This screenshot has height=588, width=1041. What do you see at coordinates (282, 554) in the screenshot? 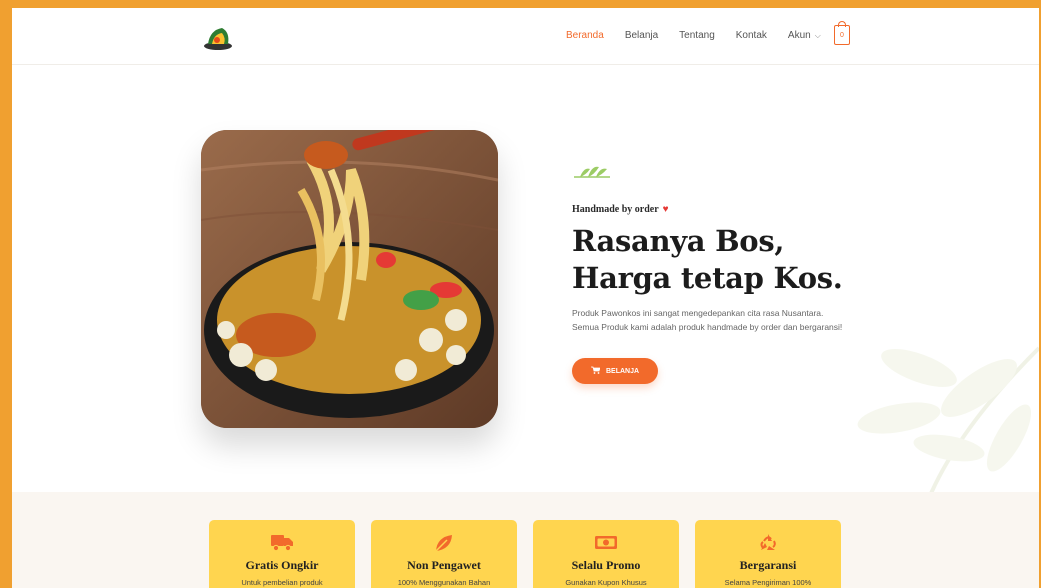
I see `feature-card-gratis-ongkir: Gratis Ongkir Untuk pembelian produk` at bounding box center [282, 554].